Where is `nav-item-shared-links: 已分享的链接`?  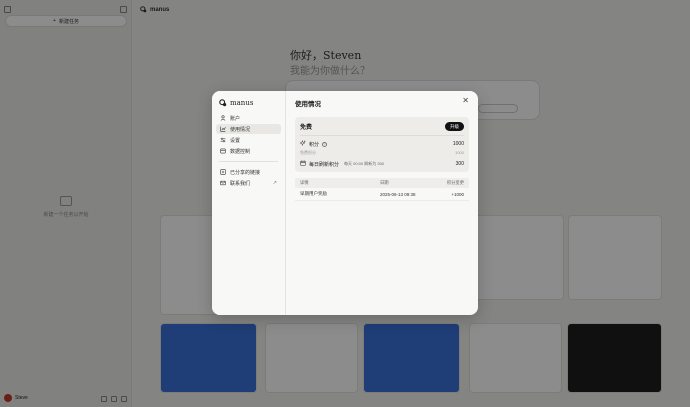
nav-item-shared-links: 已分享的链接 is located at coordinates (248, 172).